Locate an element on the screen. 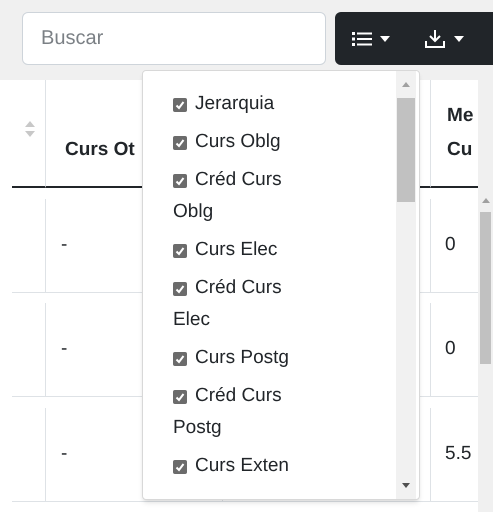  list-icon is located at coordinates (362, 38).